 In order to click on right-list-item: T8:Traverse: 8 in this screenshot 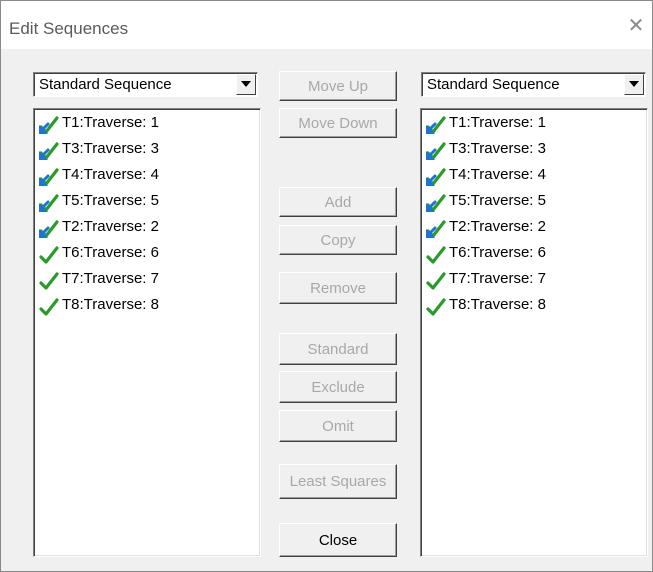, I will do `click(525, 306)`.